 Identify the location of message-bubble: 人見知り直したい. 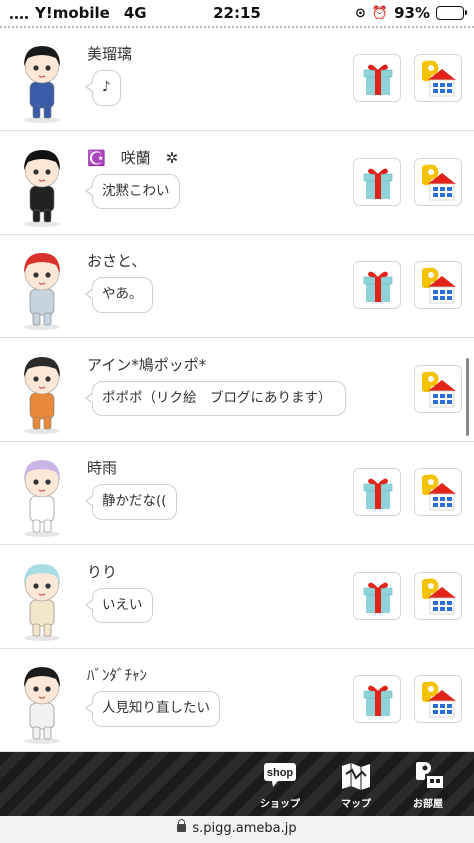
(152, 709).